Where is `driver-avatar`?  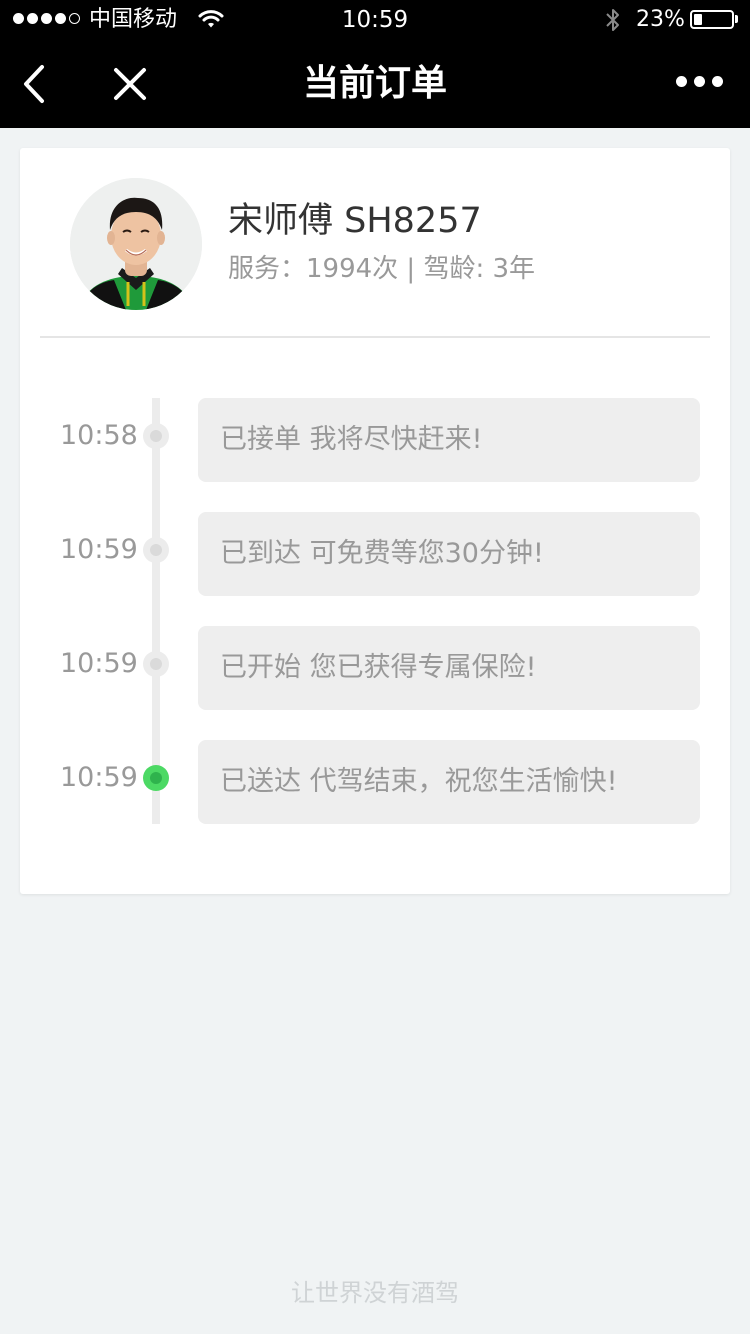 driver-avatar is located at coordinates (136, 244).